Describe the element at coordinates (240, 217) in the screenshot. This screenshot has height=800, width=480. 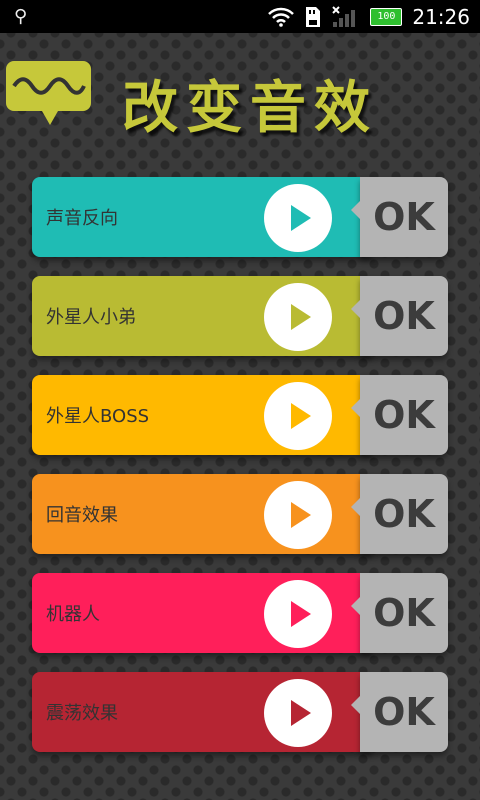
I see `effect-row-reverse: 声音反向 OK` at that location.